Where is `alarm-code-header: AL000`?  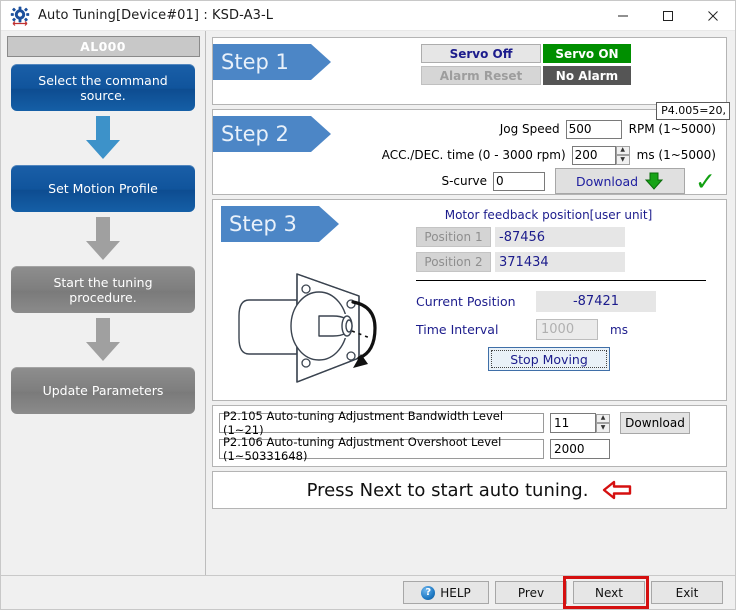
alarm-code-header: AL000 is located at coordinates (103, 46).